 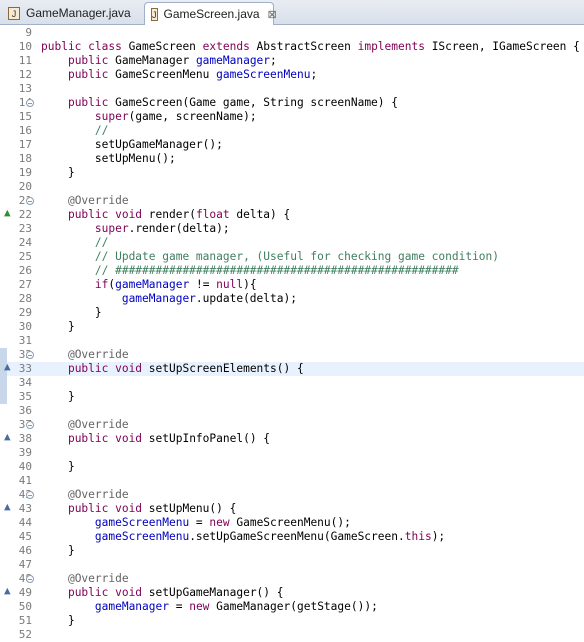 What do you see at coordinates (78, 13) in the screenshot?
I see `tab-label: GameManager.java` at bounding box center [78, 13].